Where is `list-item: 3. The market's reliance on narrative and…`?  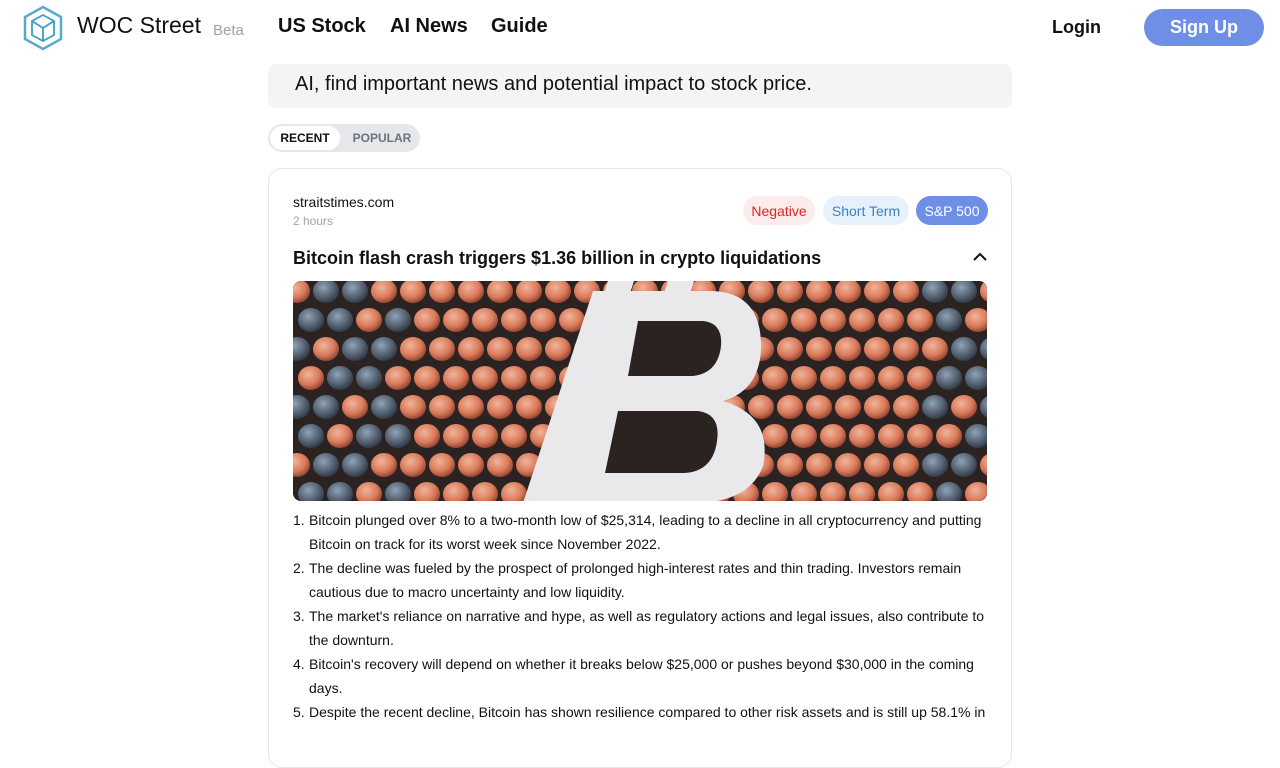
list-item: 3. The market's reliance on narrative and… is located at coordinates (639, 628).